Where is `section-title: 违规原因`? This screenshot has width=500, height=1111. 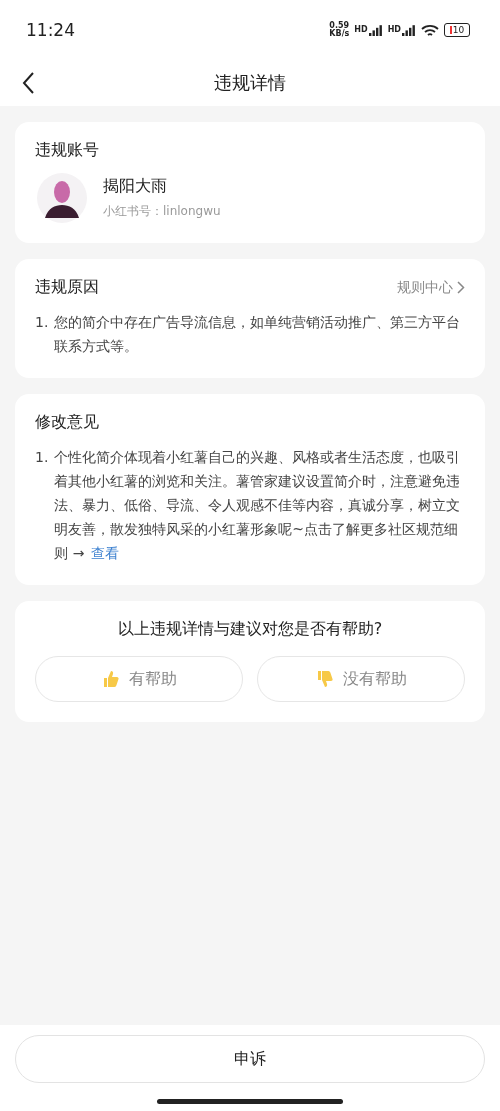 section-title: 违规原因 is located at coordinates (67, 287).